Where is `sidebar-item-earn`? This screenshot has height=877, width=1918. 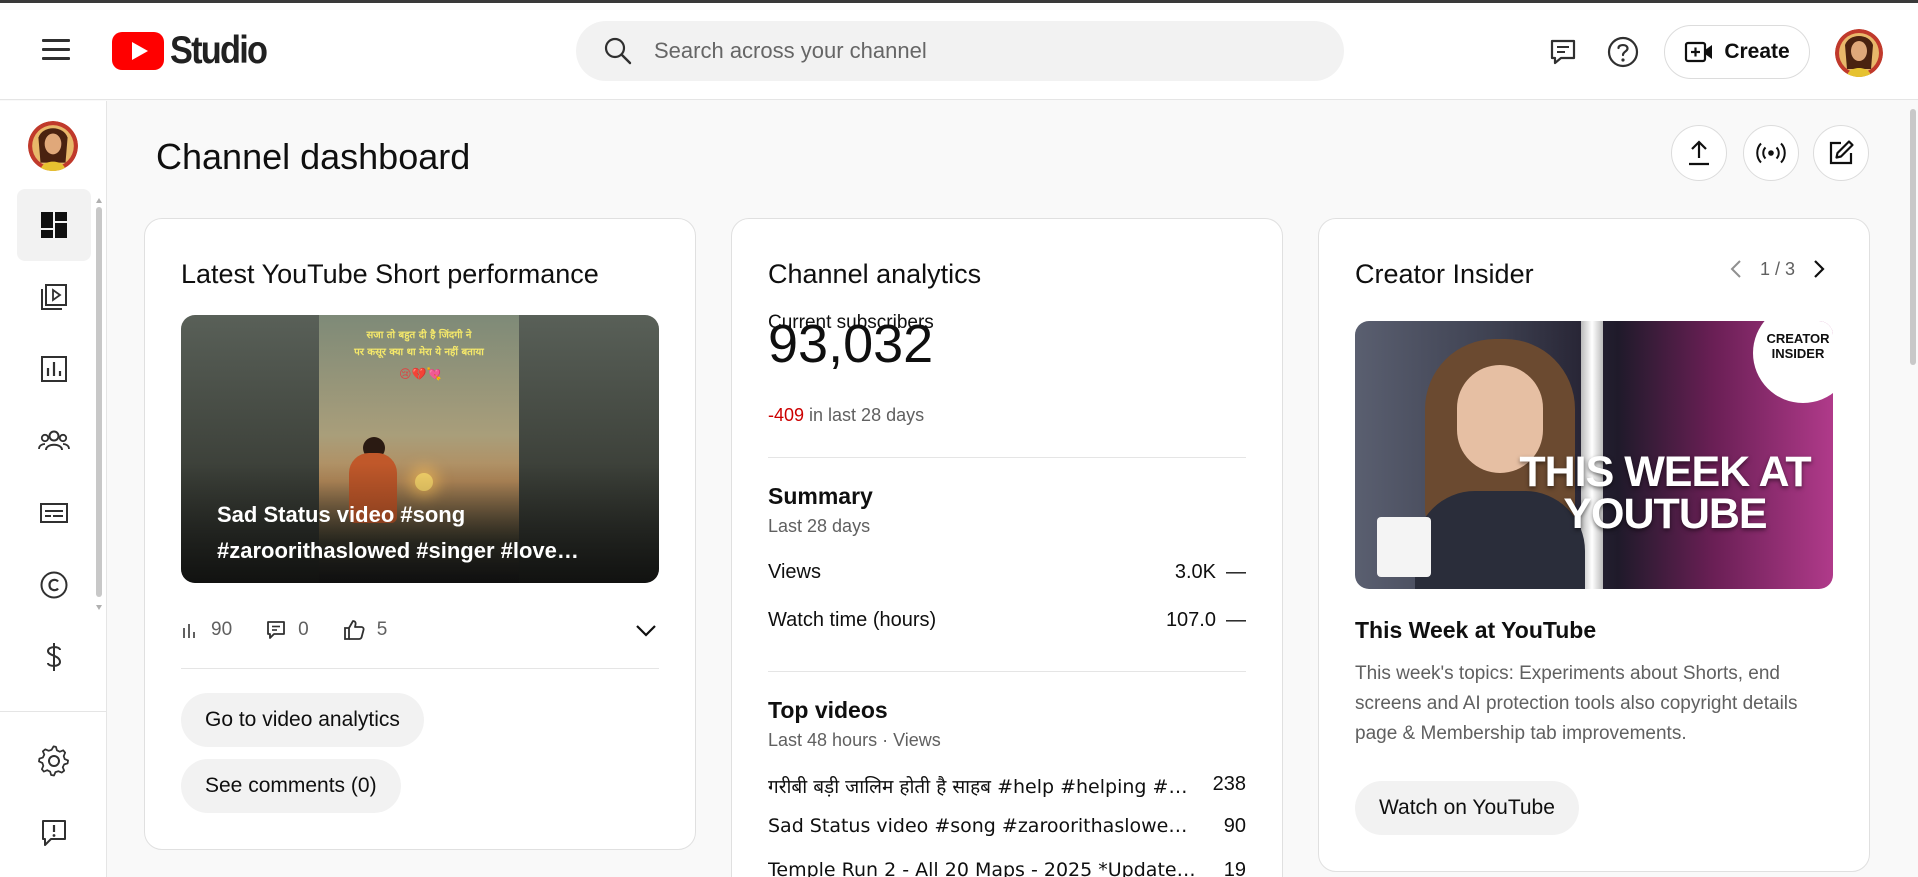
sidebar-item-earn is located at coordinates (54, 657).